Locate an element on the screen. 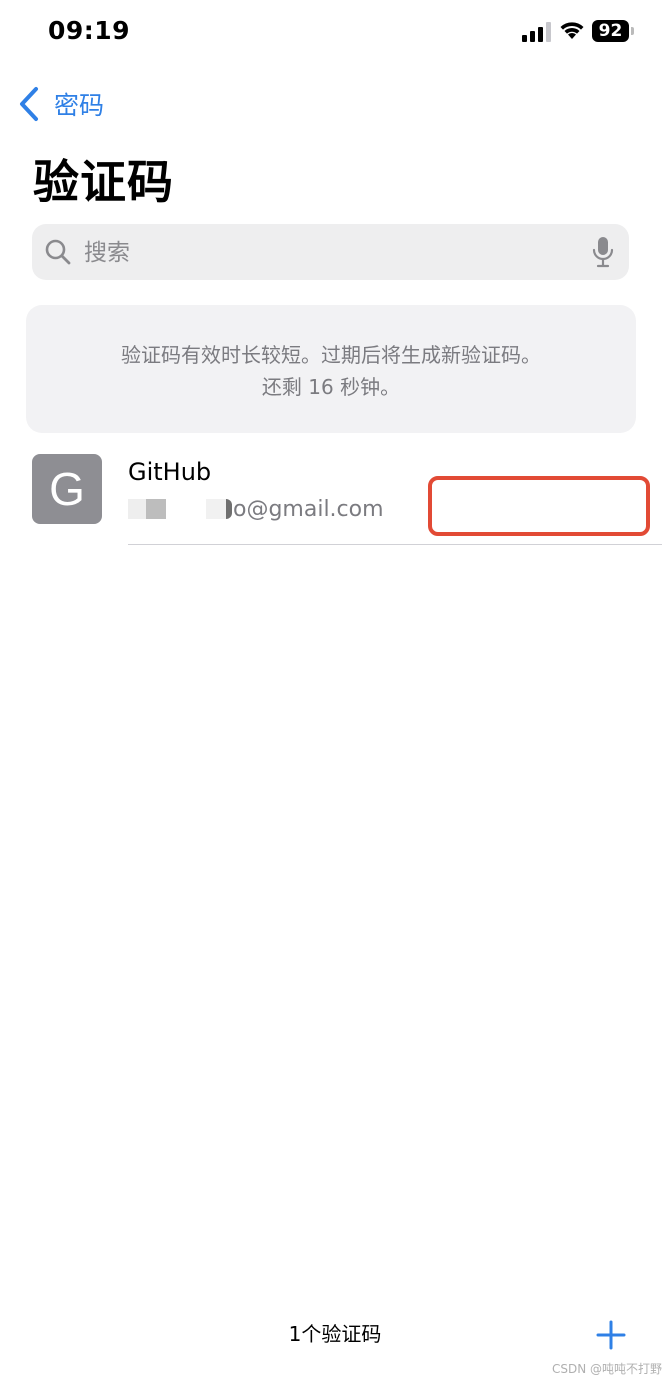 This screenshot has width=670, height=1384. battery-indicator: 92 is located at coordinates (614, 31).